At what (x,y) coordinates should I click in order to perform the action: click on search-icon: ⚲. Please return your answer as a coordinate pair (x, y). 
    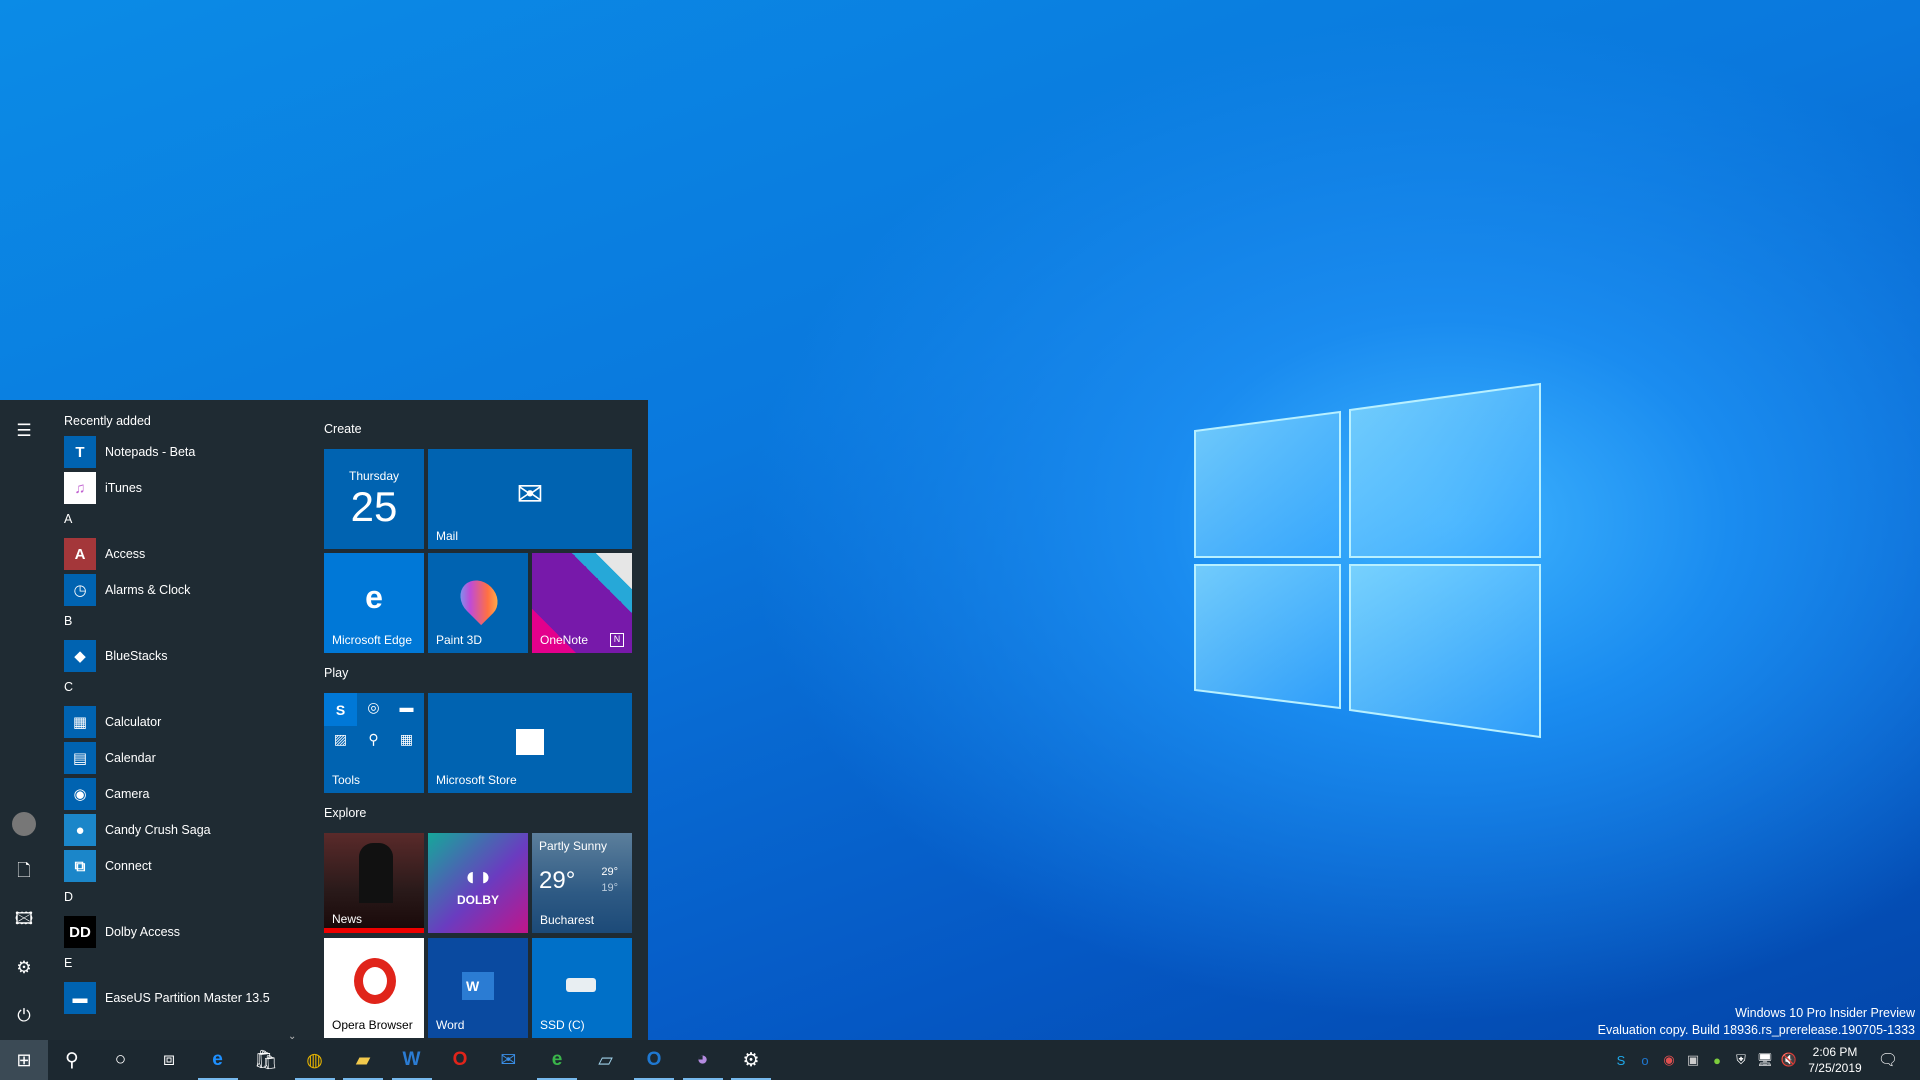
    Looking at the image, I should click on (72, 1060).